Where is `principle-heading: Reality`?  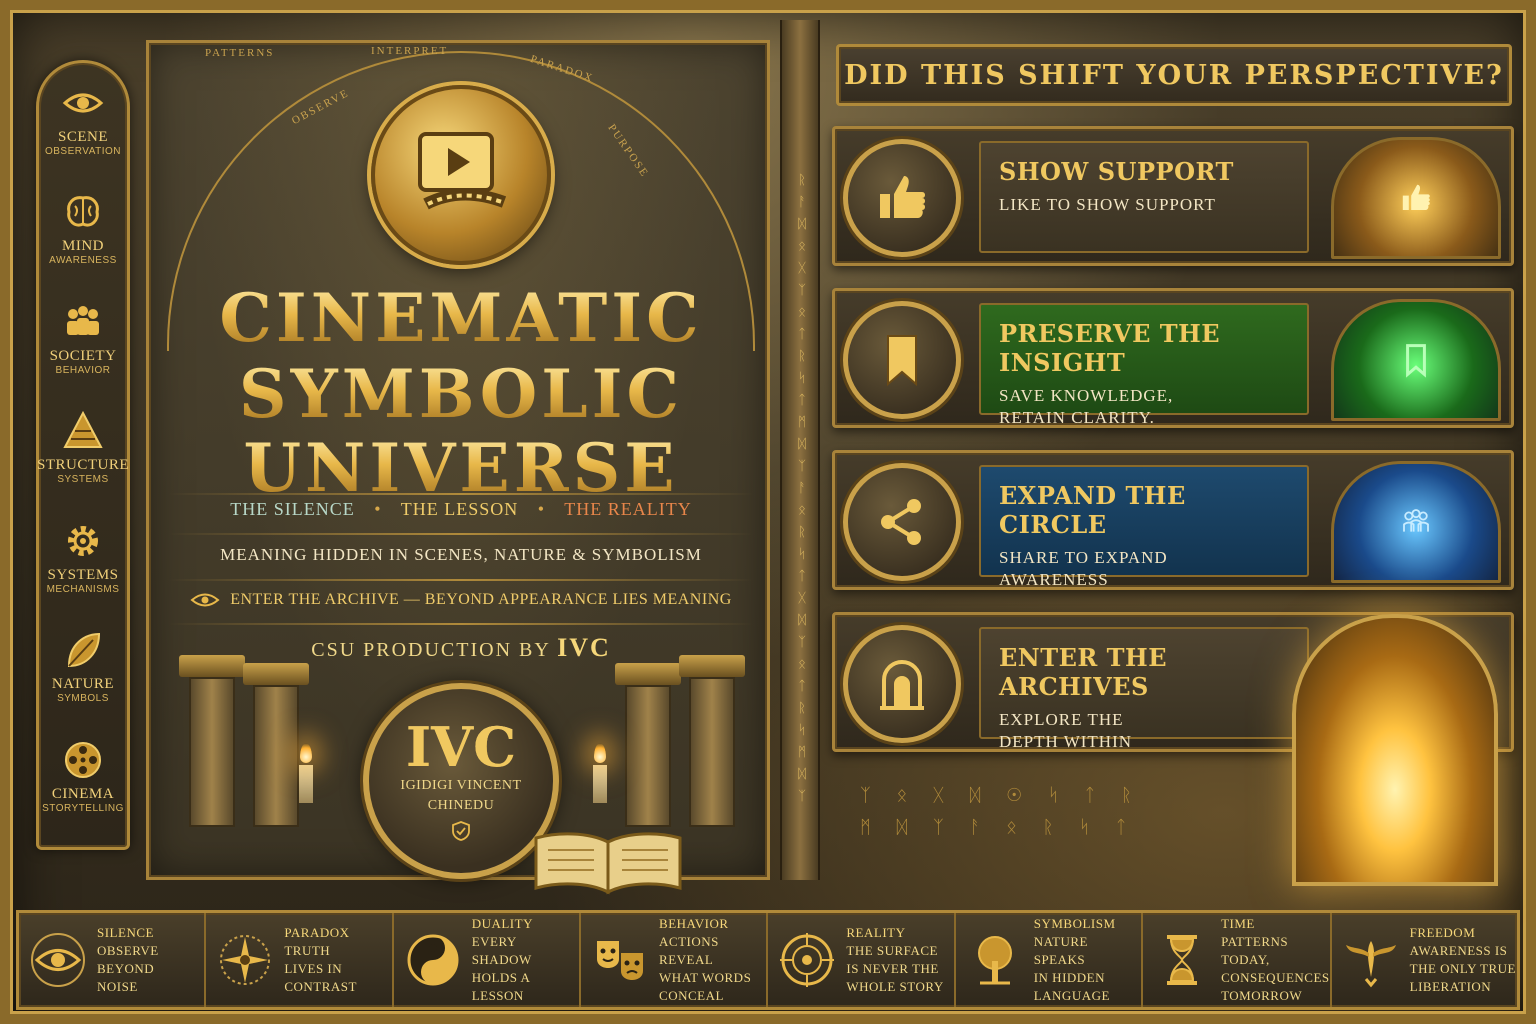 principle-heading: Reality is located at coordinates (876, 932).